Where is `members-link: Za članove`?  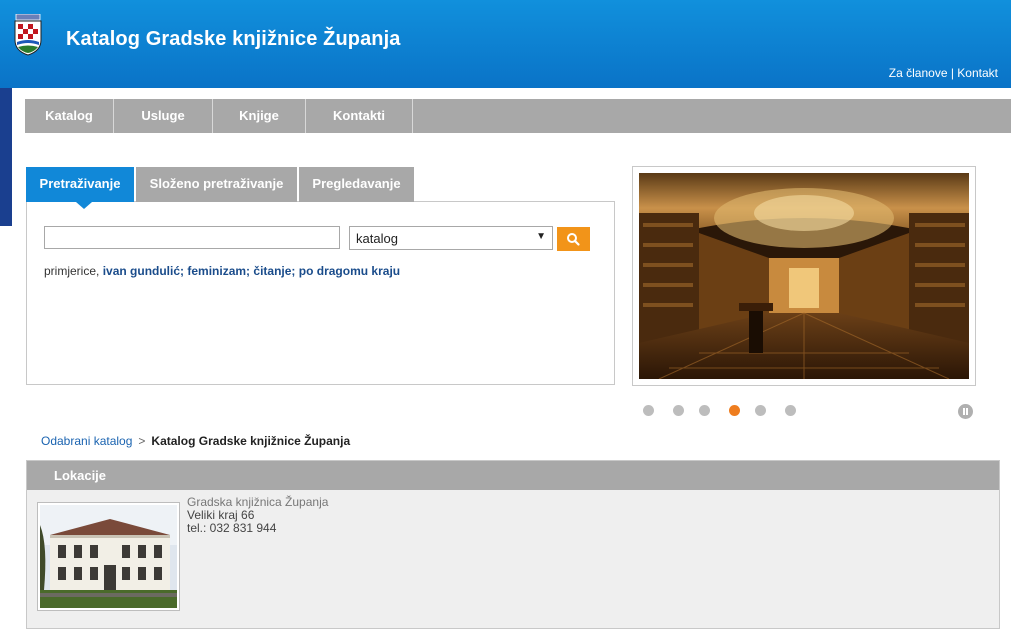
members-link: Za članove is located at coordinates (918, 73).